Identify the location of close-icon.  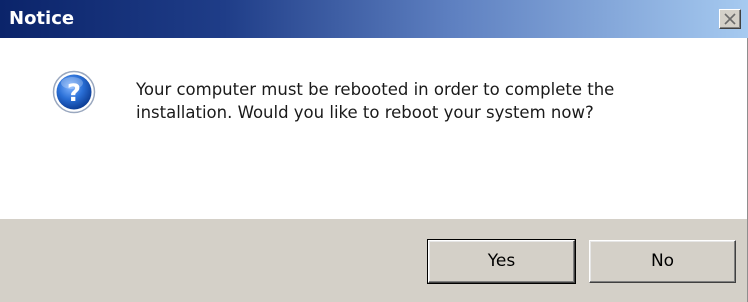
(730, 19).